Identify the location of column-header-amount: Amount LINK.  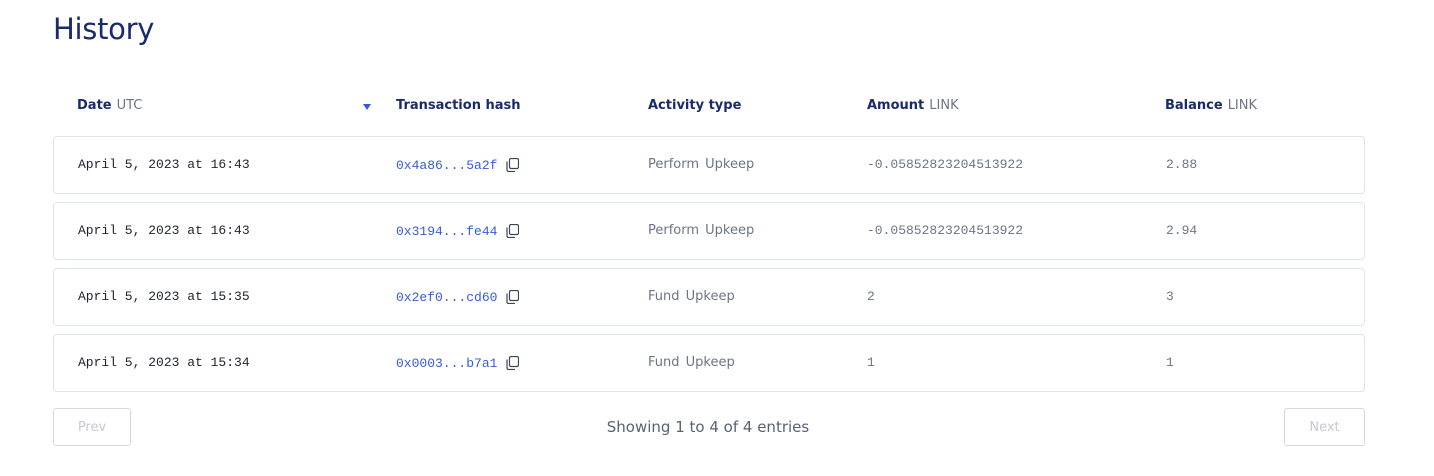
(913, 105).